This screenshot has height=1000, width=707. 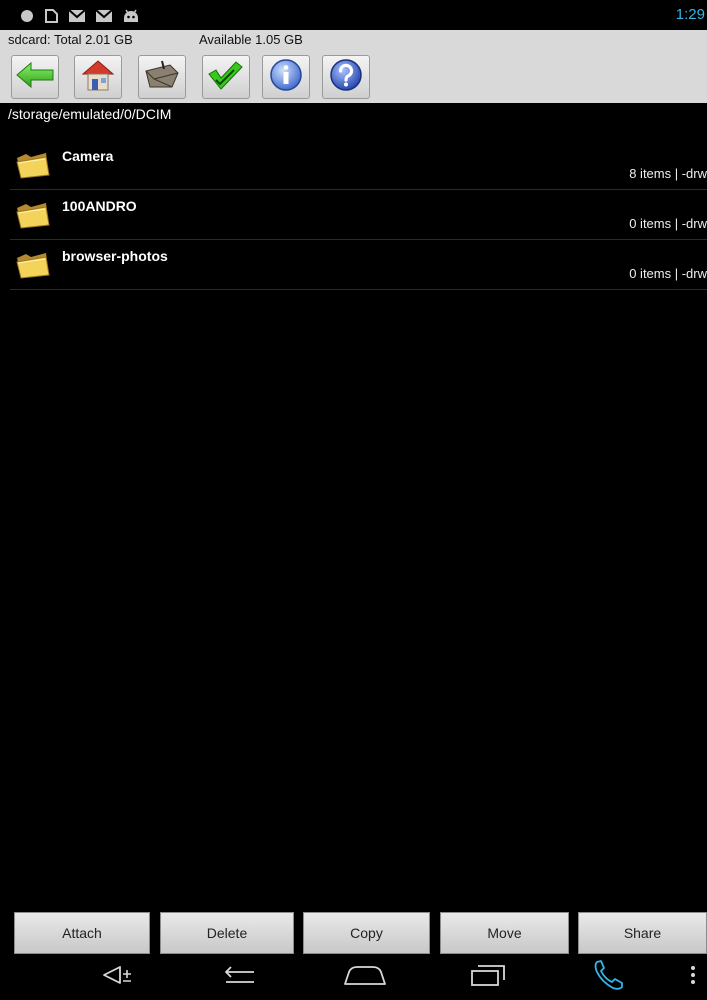 I want to click on phone-icon, so click(x=608, y=977).